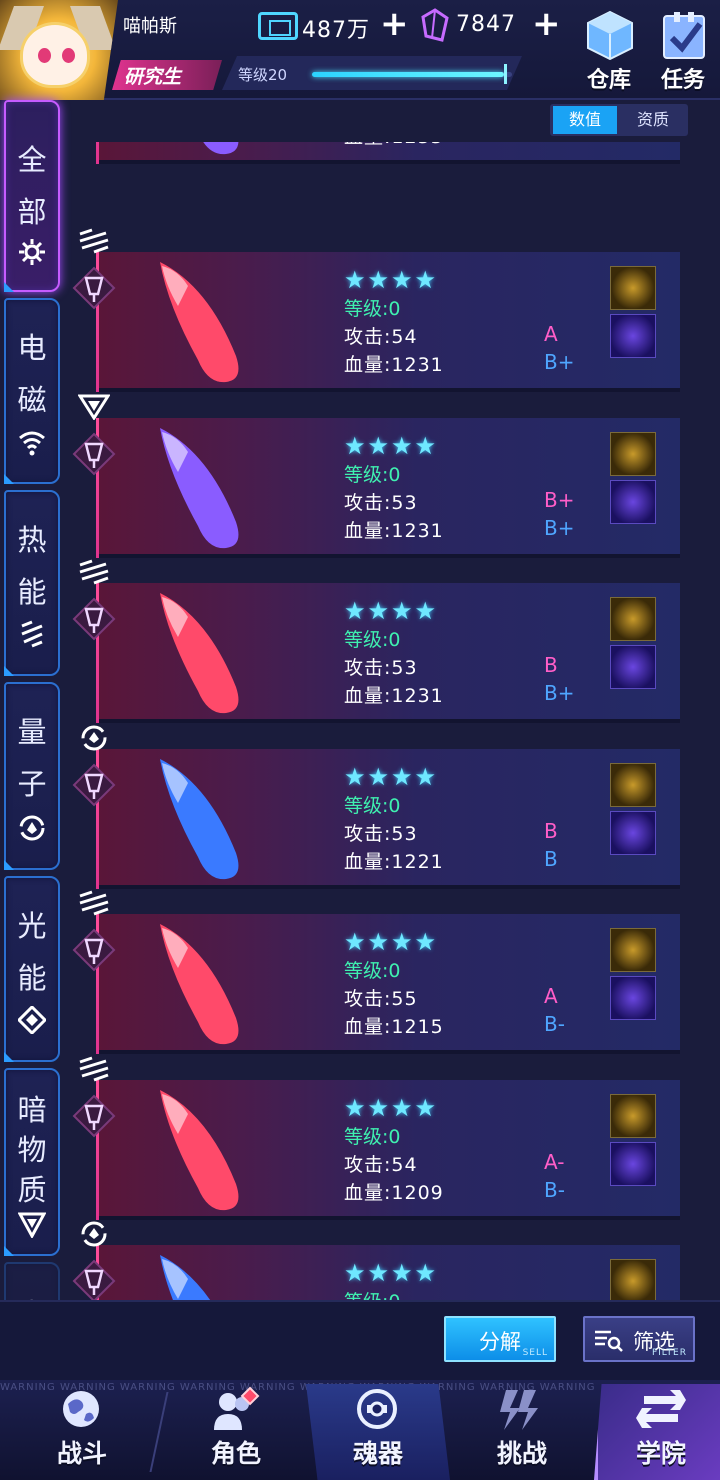  Describe the element at coordinates (377, 1409) in the screenshot. I see `soul-vessel-icon` at that location.